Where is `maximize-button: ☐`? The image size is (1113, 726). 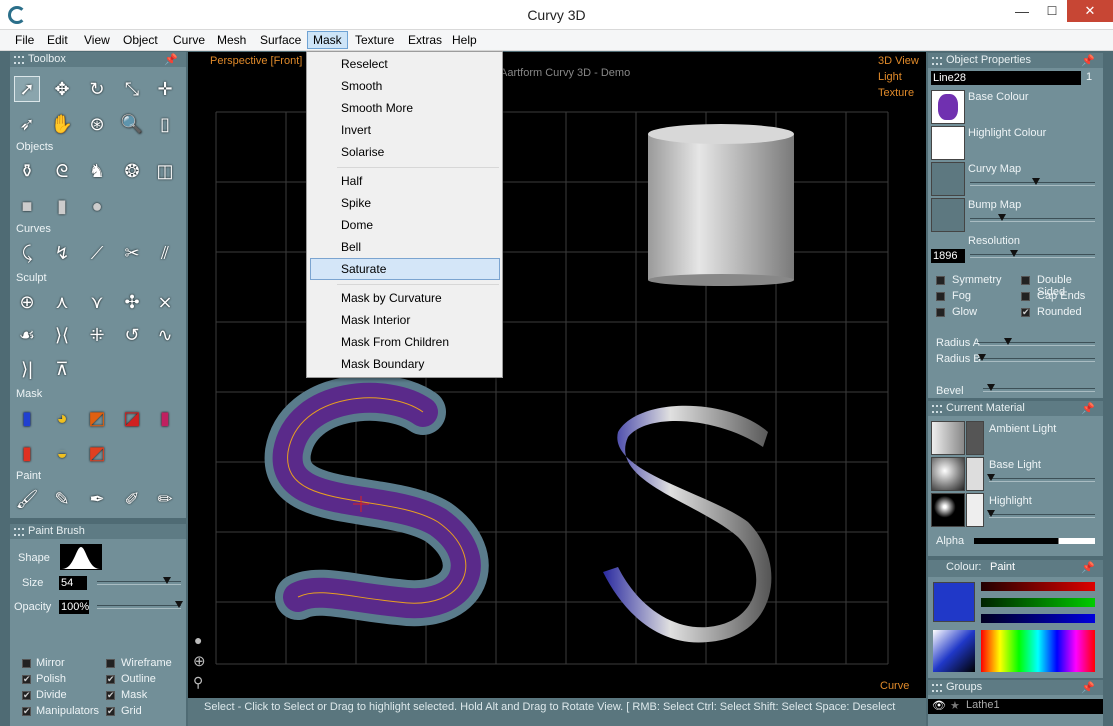 maximize-button: ☐ is located at coordinates (1052, 11).